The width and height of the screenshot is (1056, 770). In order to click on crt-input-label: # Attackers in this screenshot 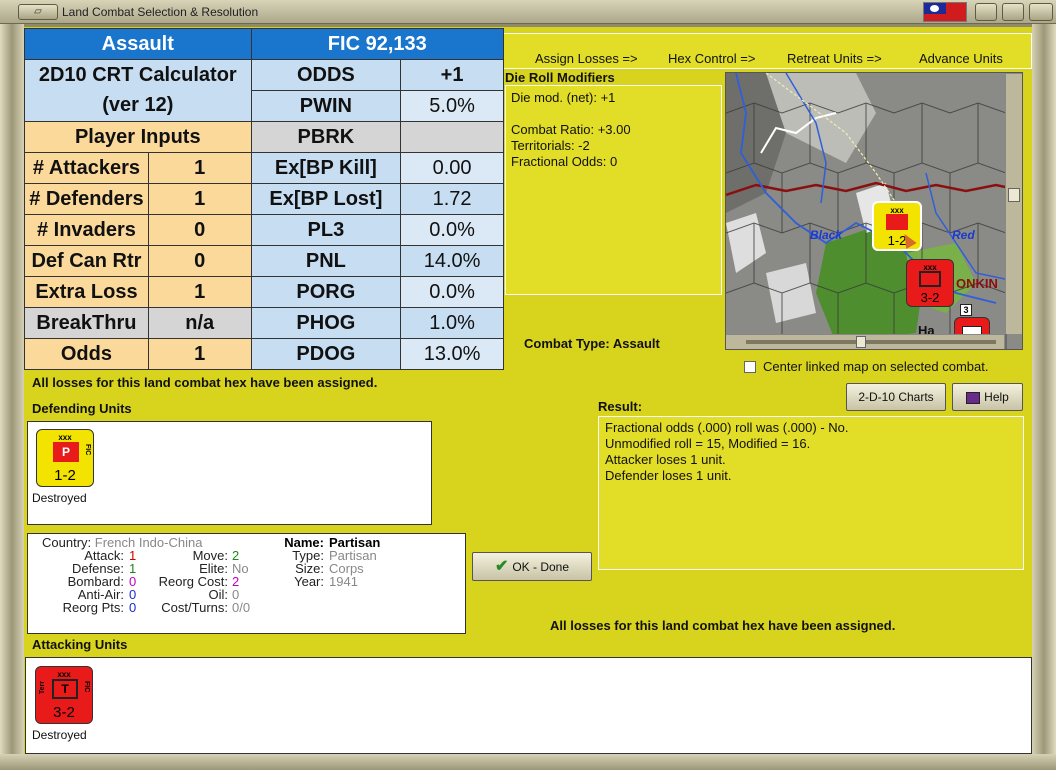, I will do `click(86, 168)`.